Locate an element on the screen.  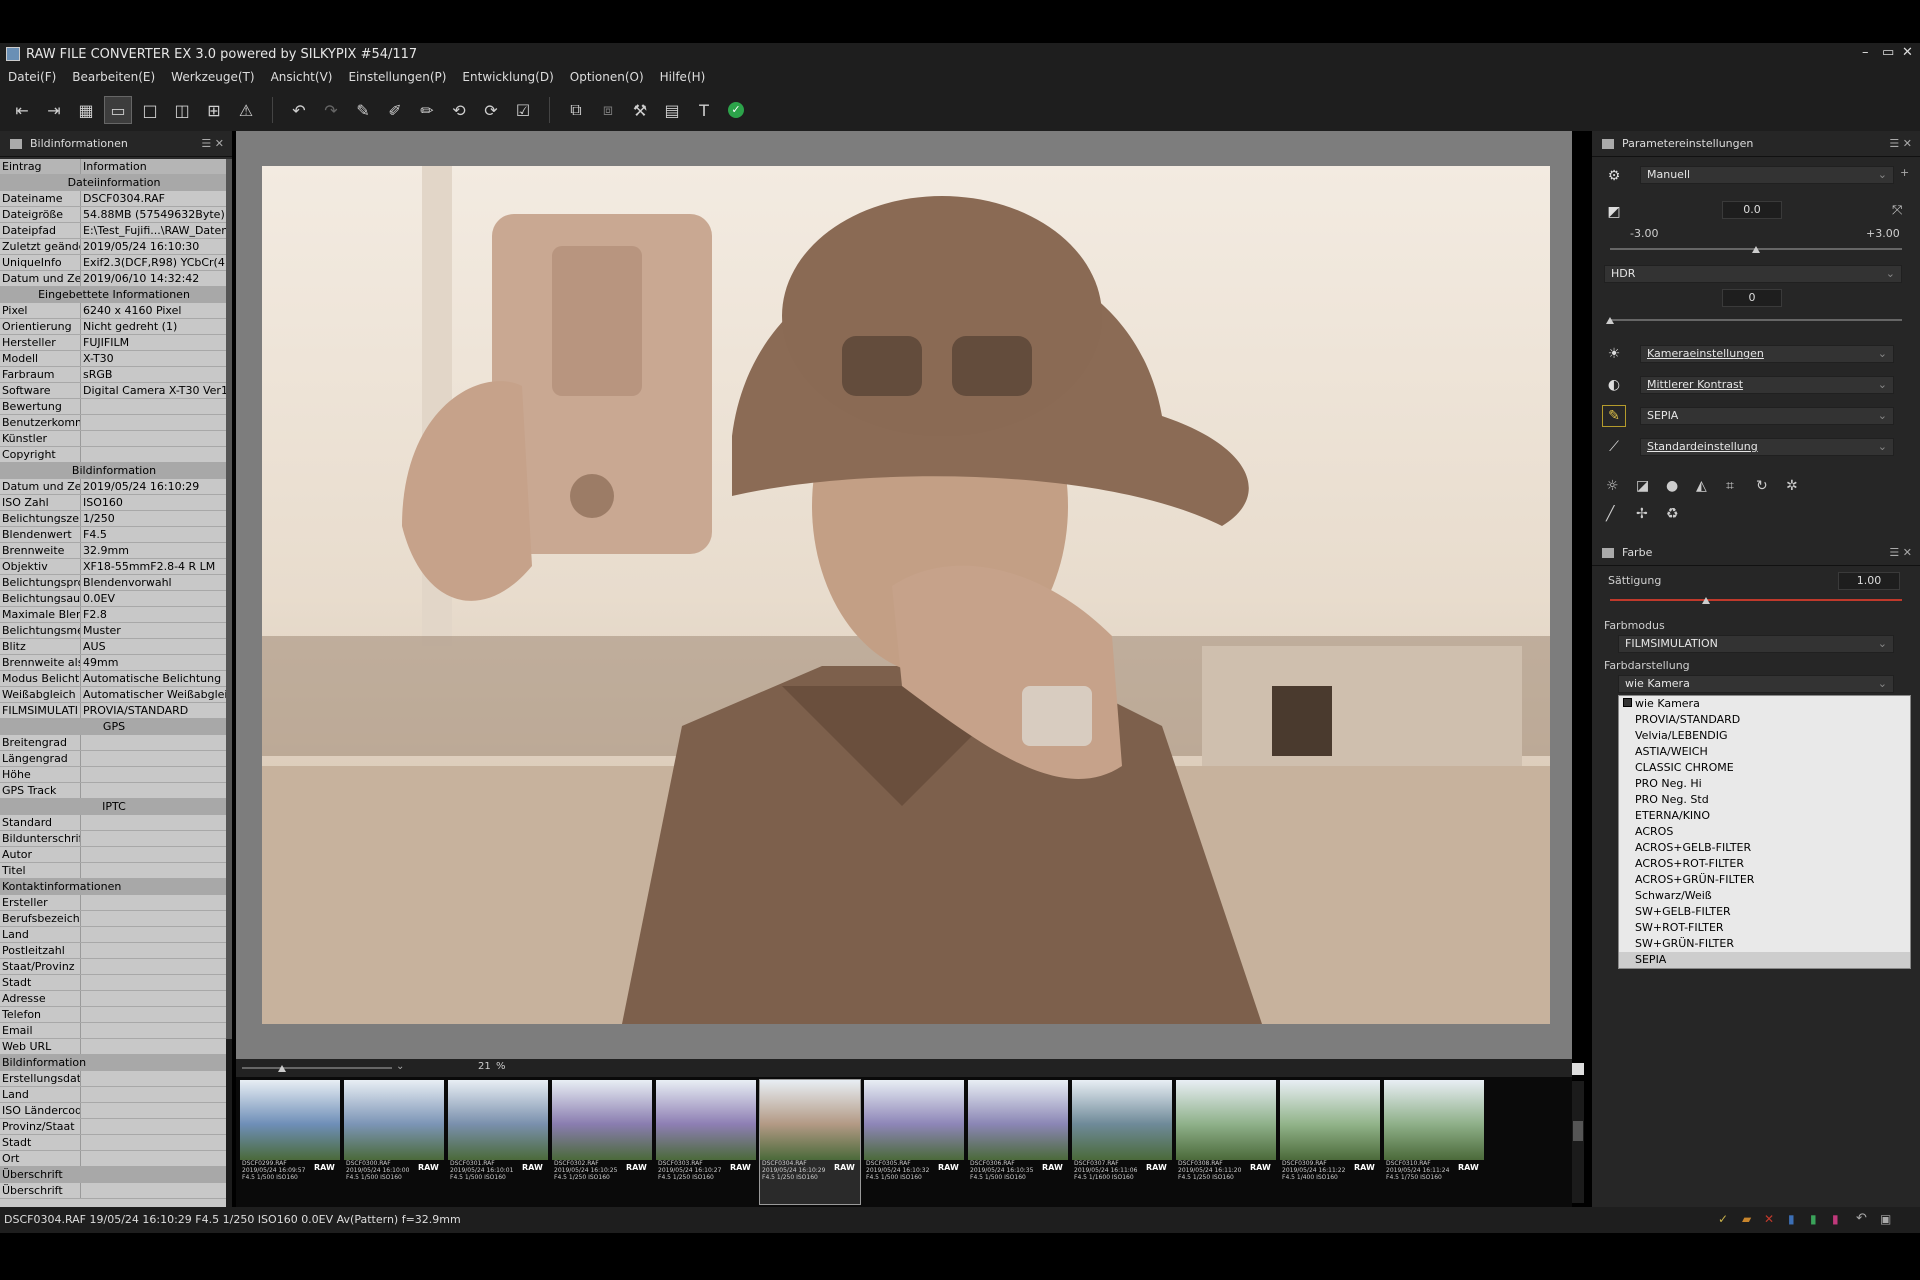
white-balance-tool-icon: ☼ is located at coordinates (1612, 486).